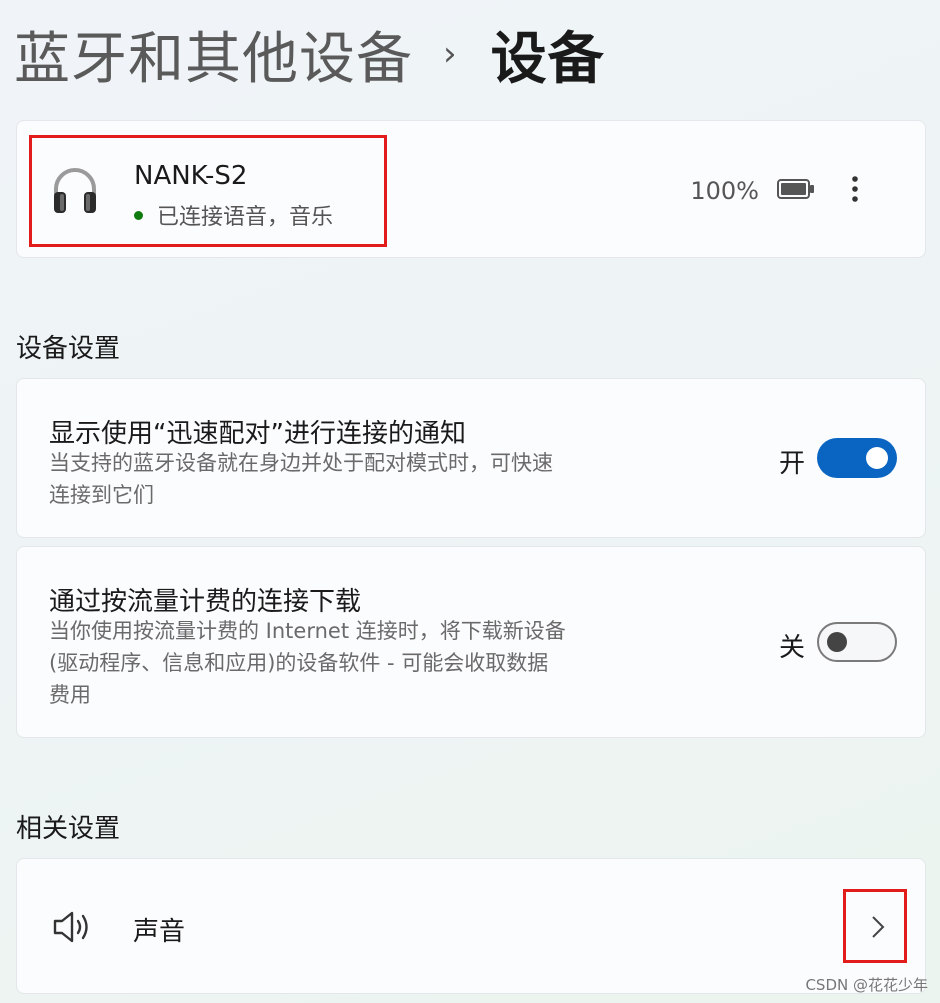 This screenshot has height=1003, width=940. I want to click on breadcrumb: 蓝牙和其他设备 › 设备, so click(309, 54).